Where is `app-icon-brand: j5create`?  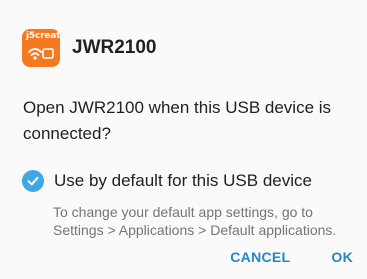 app-icon-brand: j5create is located at coordinates (43, 36).